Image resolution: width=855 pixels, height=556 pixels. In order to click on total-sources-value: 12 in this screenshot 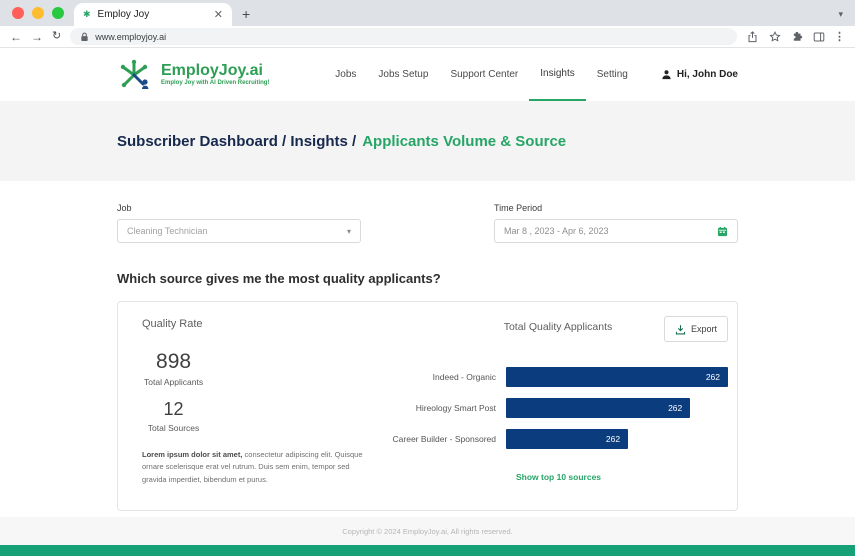, I will do `click(173, 409)`.